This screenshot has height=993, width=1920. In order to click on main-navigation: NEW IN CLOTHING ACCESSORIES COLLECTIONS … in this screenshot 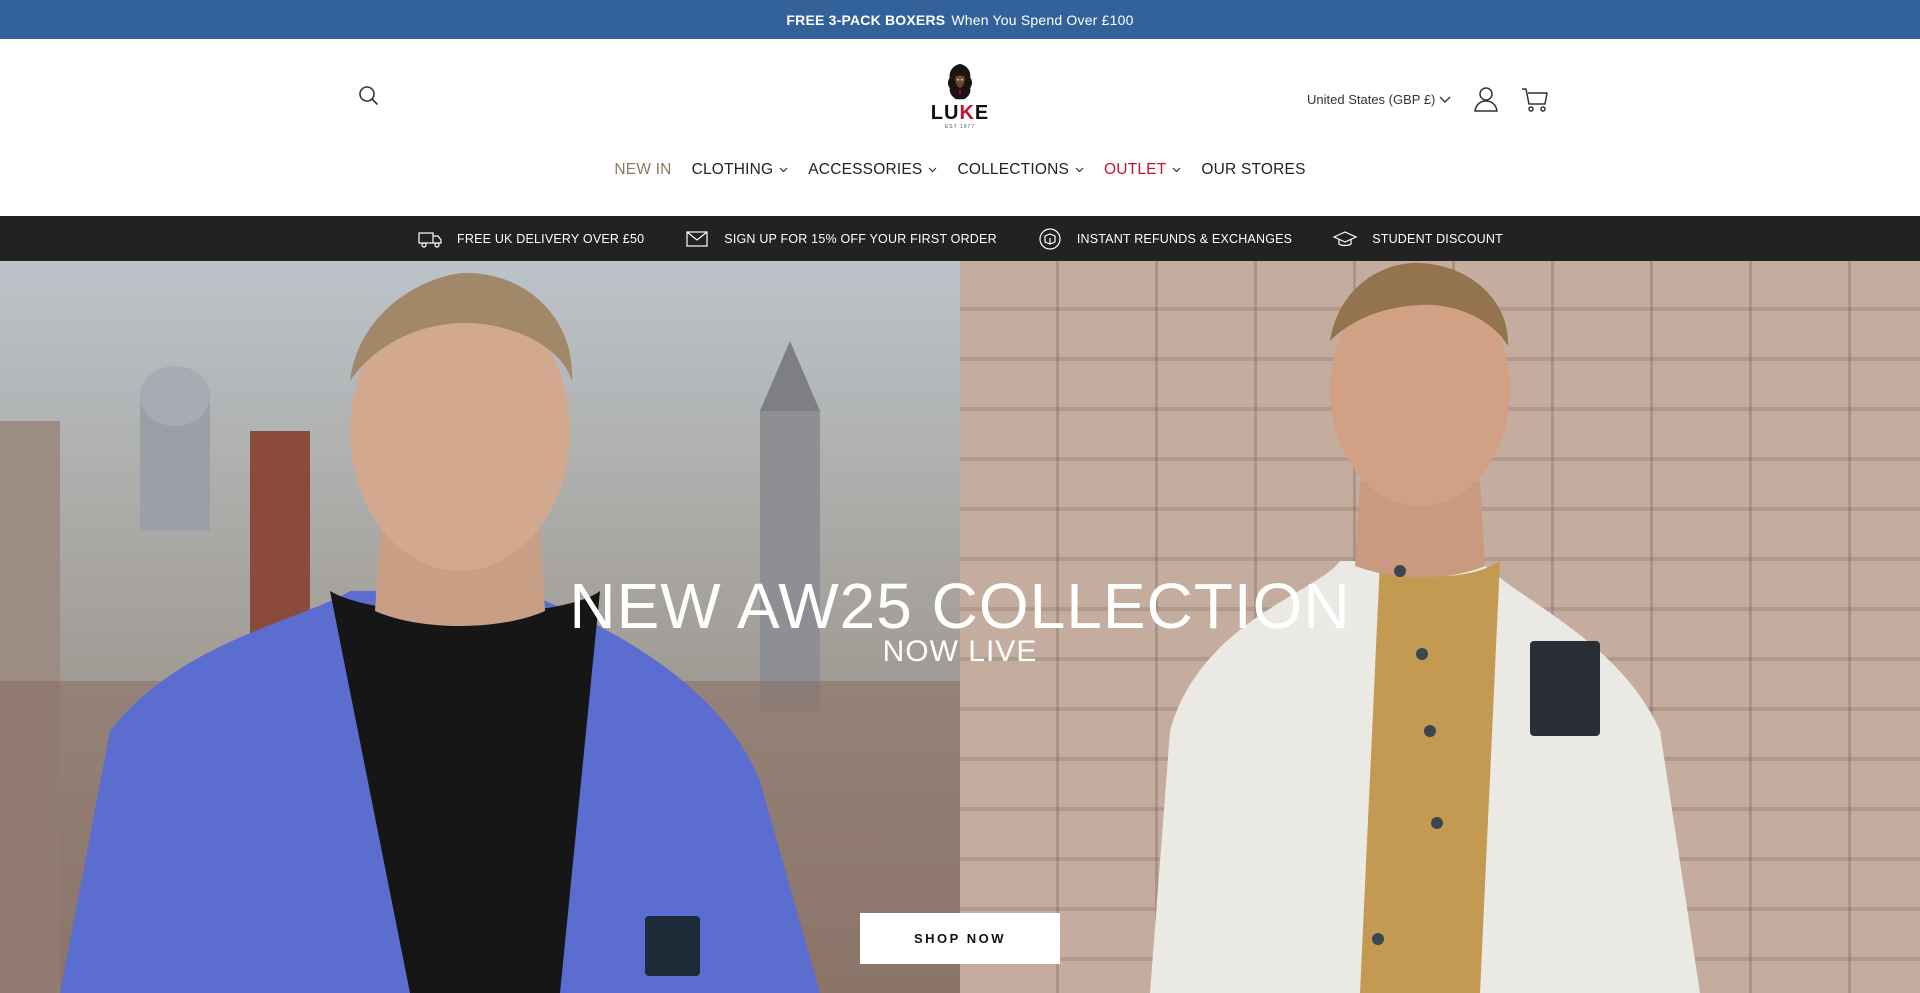, I will do `click(960, 170)`.